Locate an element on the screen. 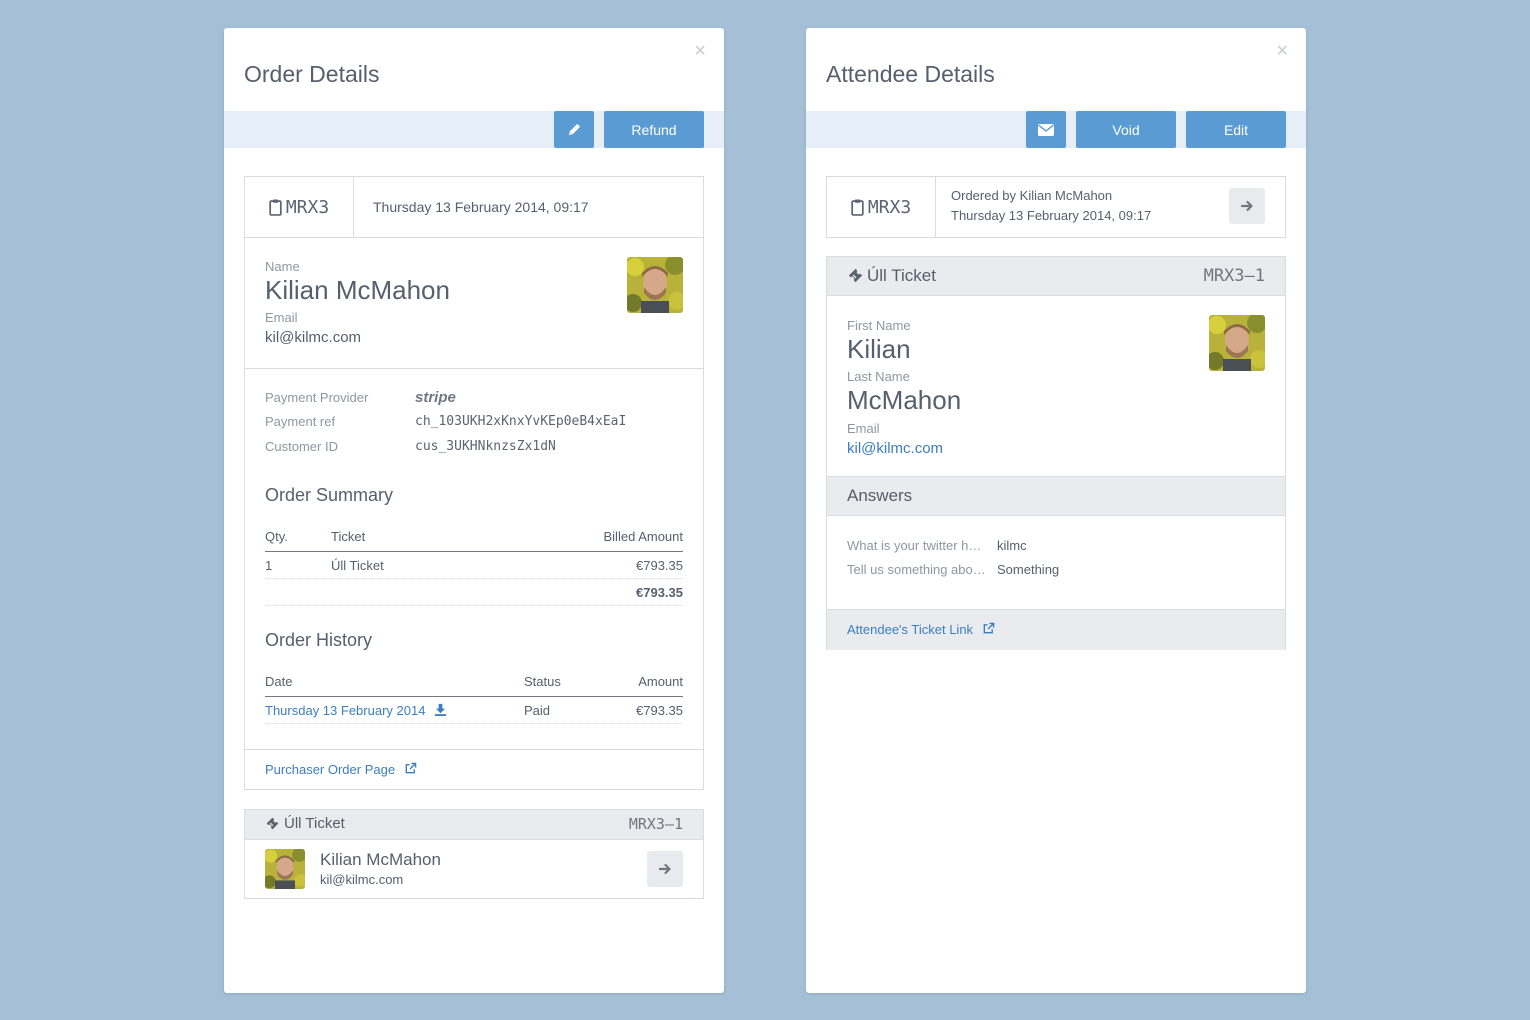 The width and height of the screenshot is (1530, 1020). purchaser-order-page-link: Purchaser Order Page is located at coordinates (341, 769).